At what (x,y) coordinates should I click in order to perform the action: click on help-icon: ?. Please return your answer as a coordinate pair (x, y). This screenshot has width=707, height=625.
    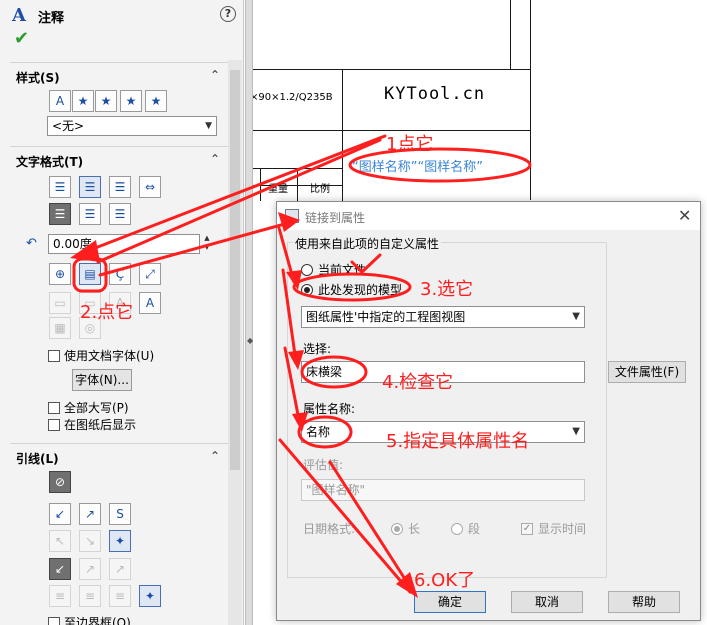
    Looking at the image, I should click on (228, 14).